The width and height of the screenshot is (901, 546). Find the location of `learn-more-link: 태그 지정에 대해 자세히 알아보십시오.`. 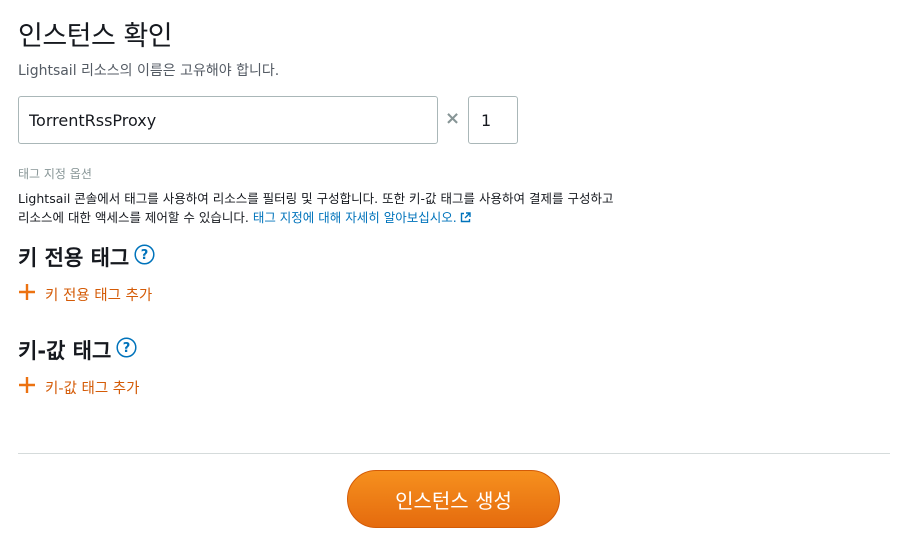

learn-more-link: 태그 지정에 대해 자세히 알아보십시오. is located at coordinates (362, 217).